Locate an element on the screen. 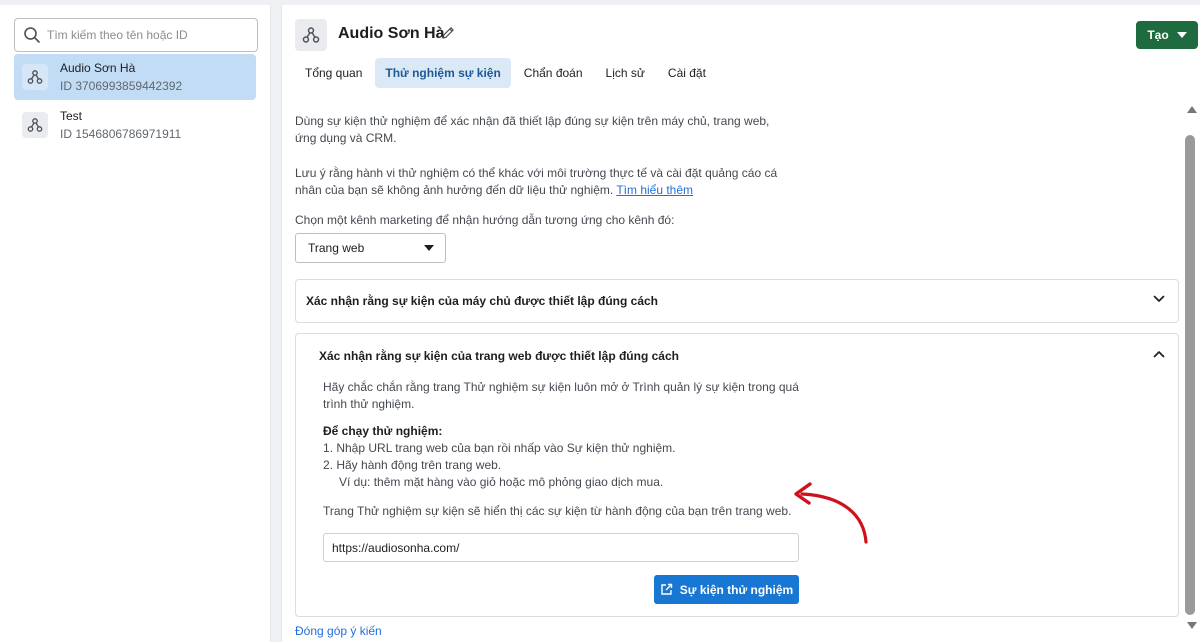  tab-test-events: Thử nghiệm sự kiện is located at coordinates (443, 73).